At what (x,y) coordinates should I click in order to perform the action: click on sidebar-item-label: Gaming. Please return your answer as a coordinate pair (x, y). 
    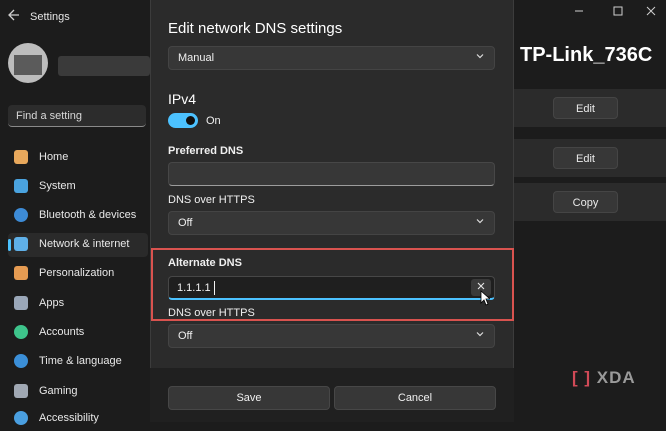
    Looking at the image, I should click on (58, 391).